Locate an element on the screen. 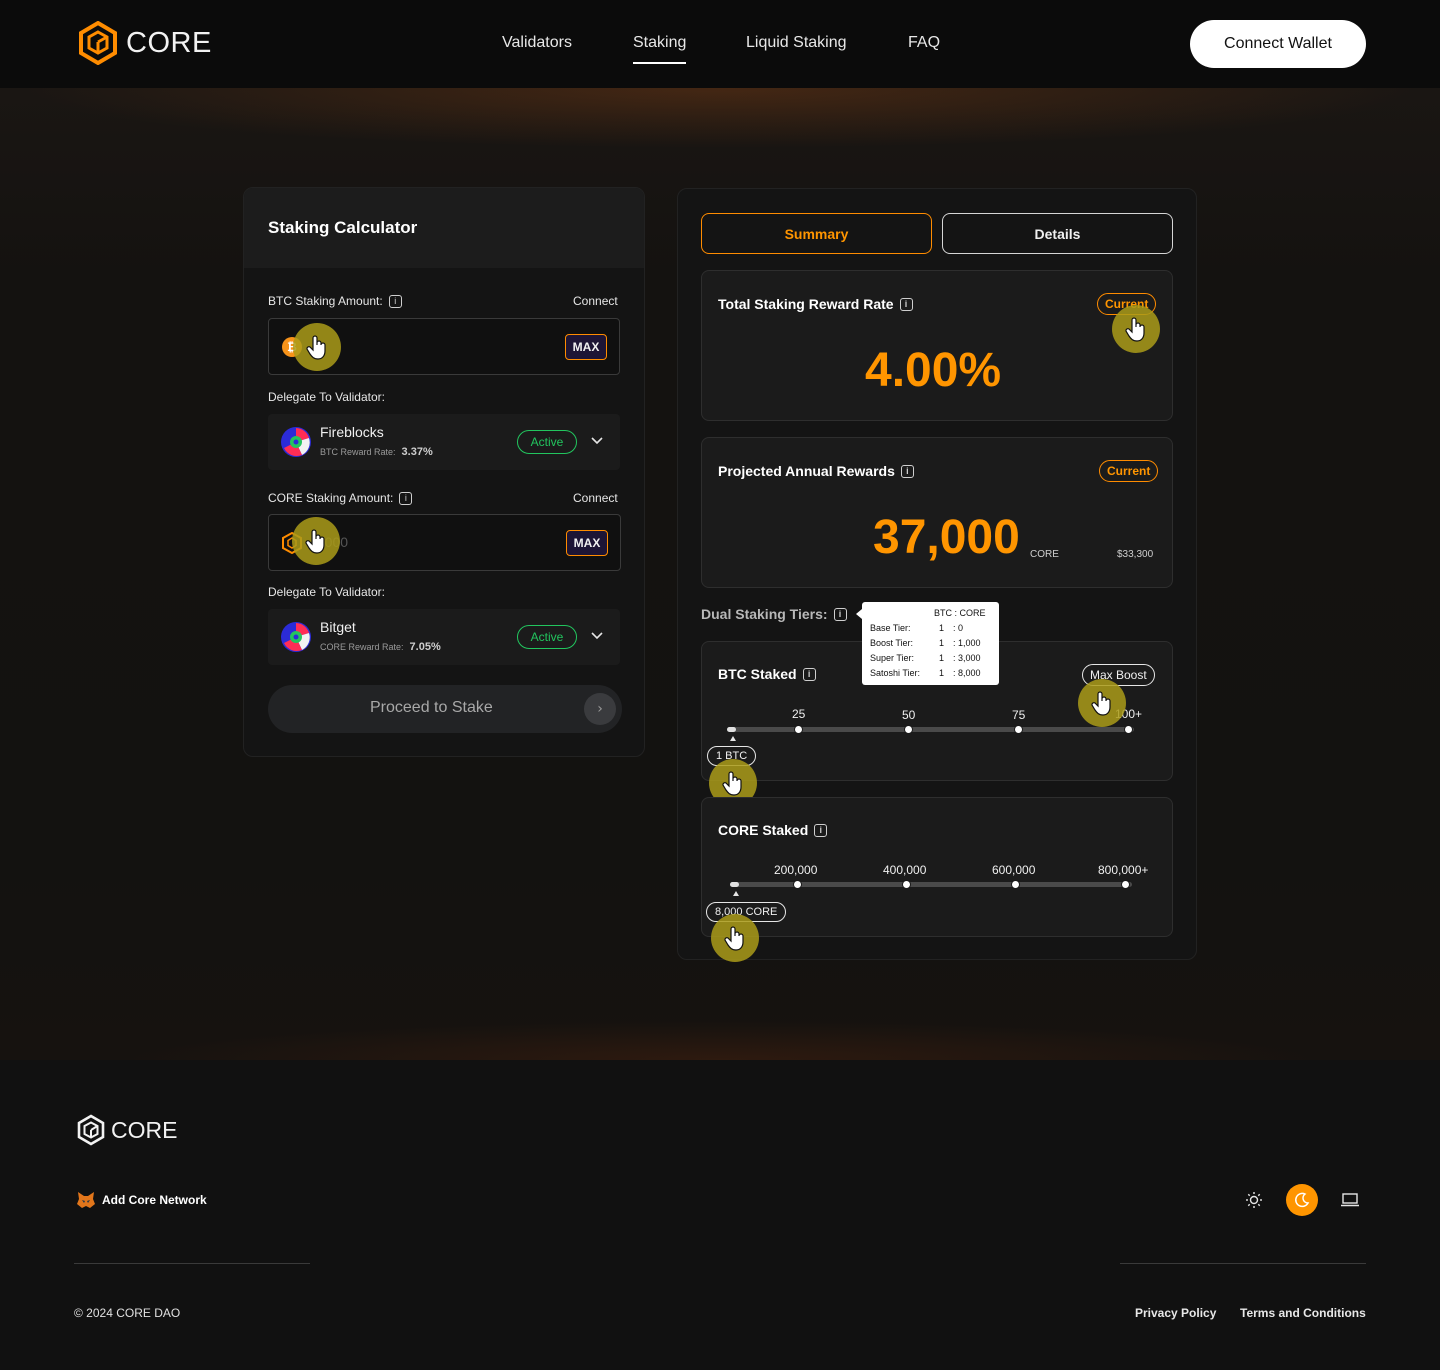 The height and width of the screenshot is (1370, 1440). footer-divider-left is located at coordinates (192, 1263).